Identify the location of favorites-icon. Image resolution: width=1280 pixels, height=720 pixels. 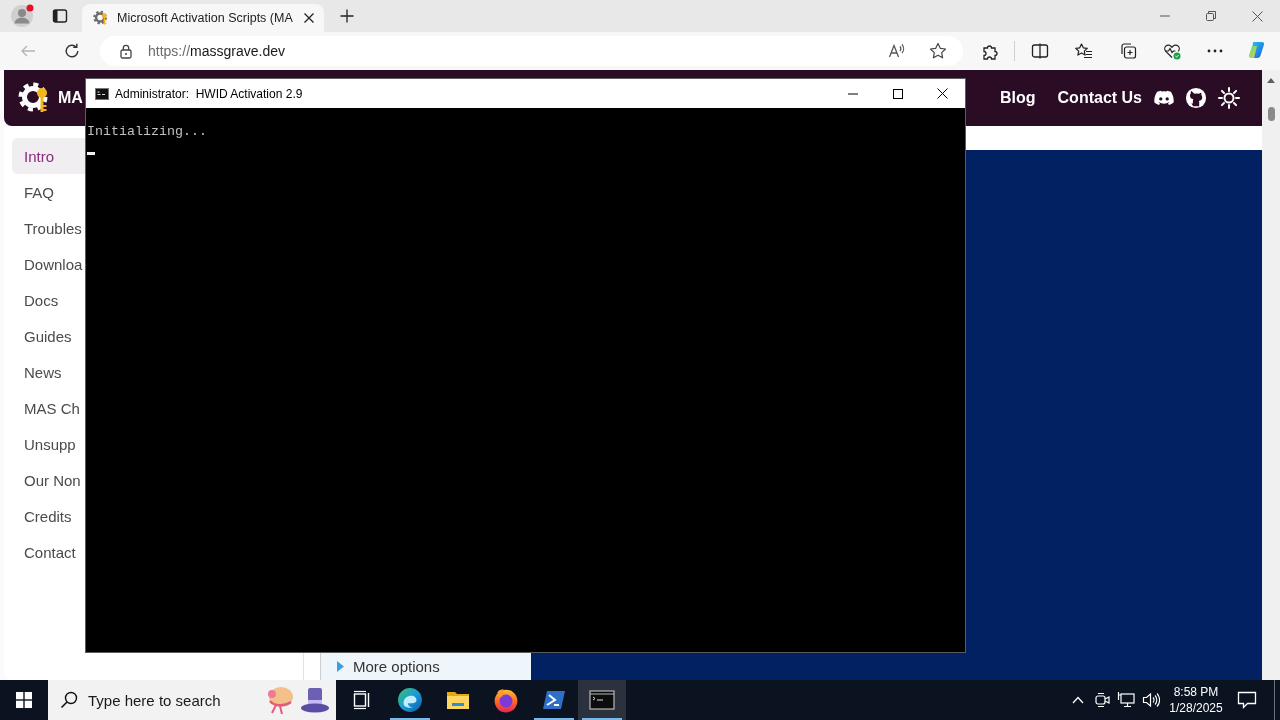
(1084, 51).